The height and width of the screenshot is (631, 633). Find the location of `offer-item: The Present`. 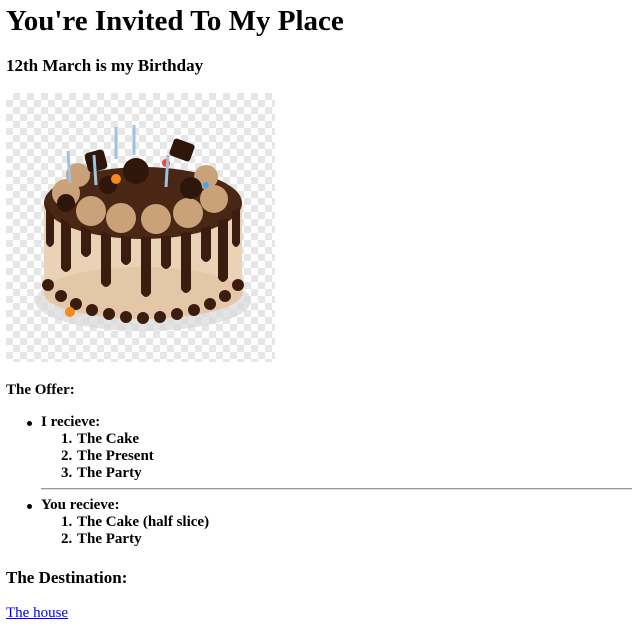

offer-item: The Present is located at coordinates (115, 456).